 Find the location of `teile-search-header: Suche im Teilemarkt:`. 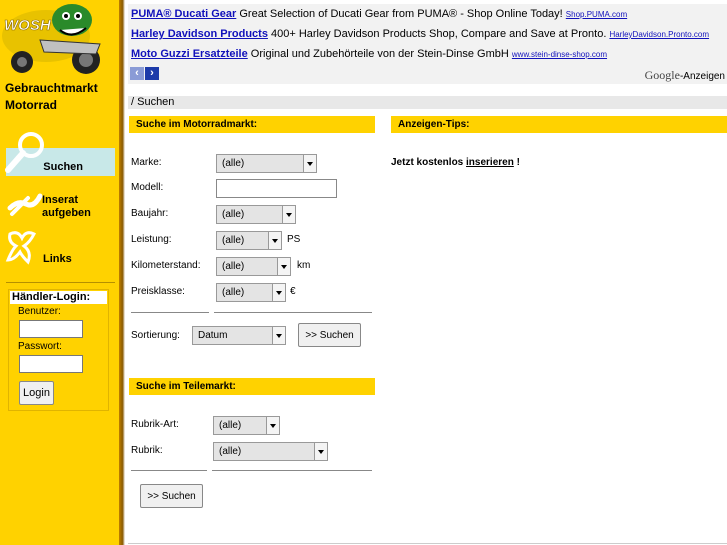

teile-search-header: Suche im Teilemarkt: is located at coordinates (252, 386).